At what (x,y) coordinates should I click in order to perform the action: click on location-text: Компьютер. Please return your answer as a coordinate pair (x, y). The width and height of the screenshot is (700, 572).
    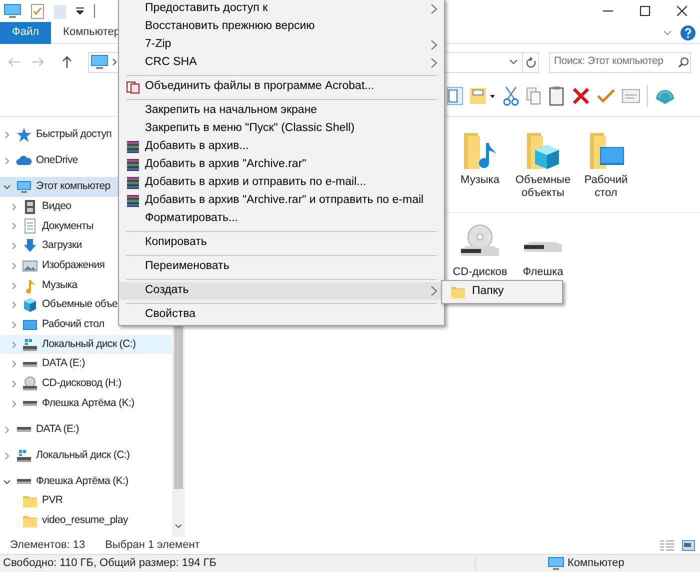
    Looking at the image, I should click on (595, 564).